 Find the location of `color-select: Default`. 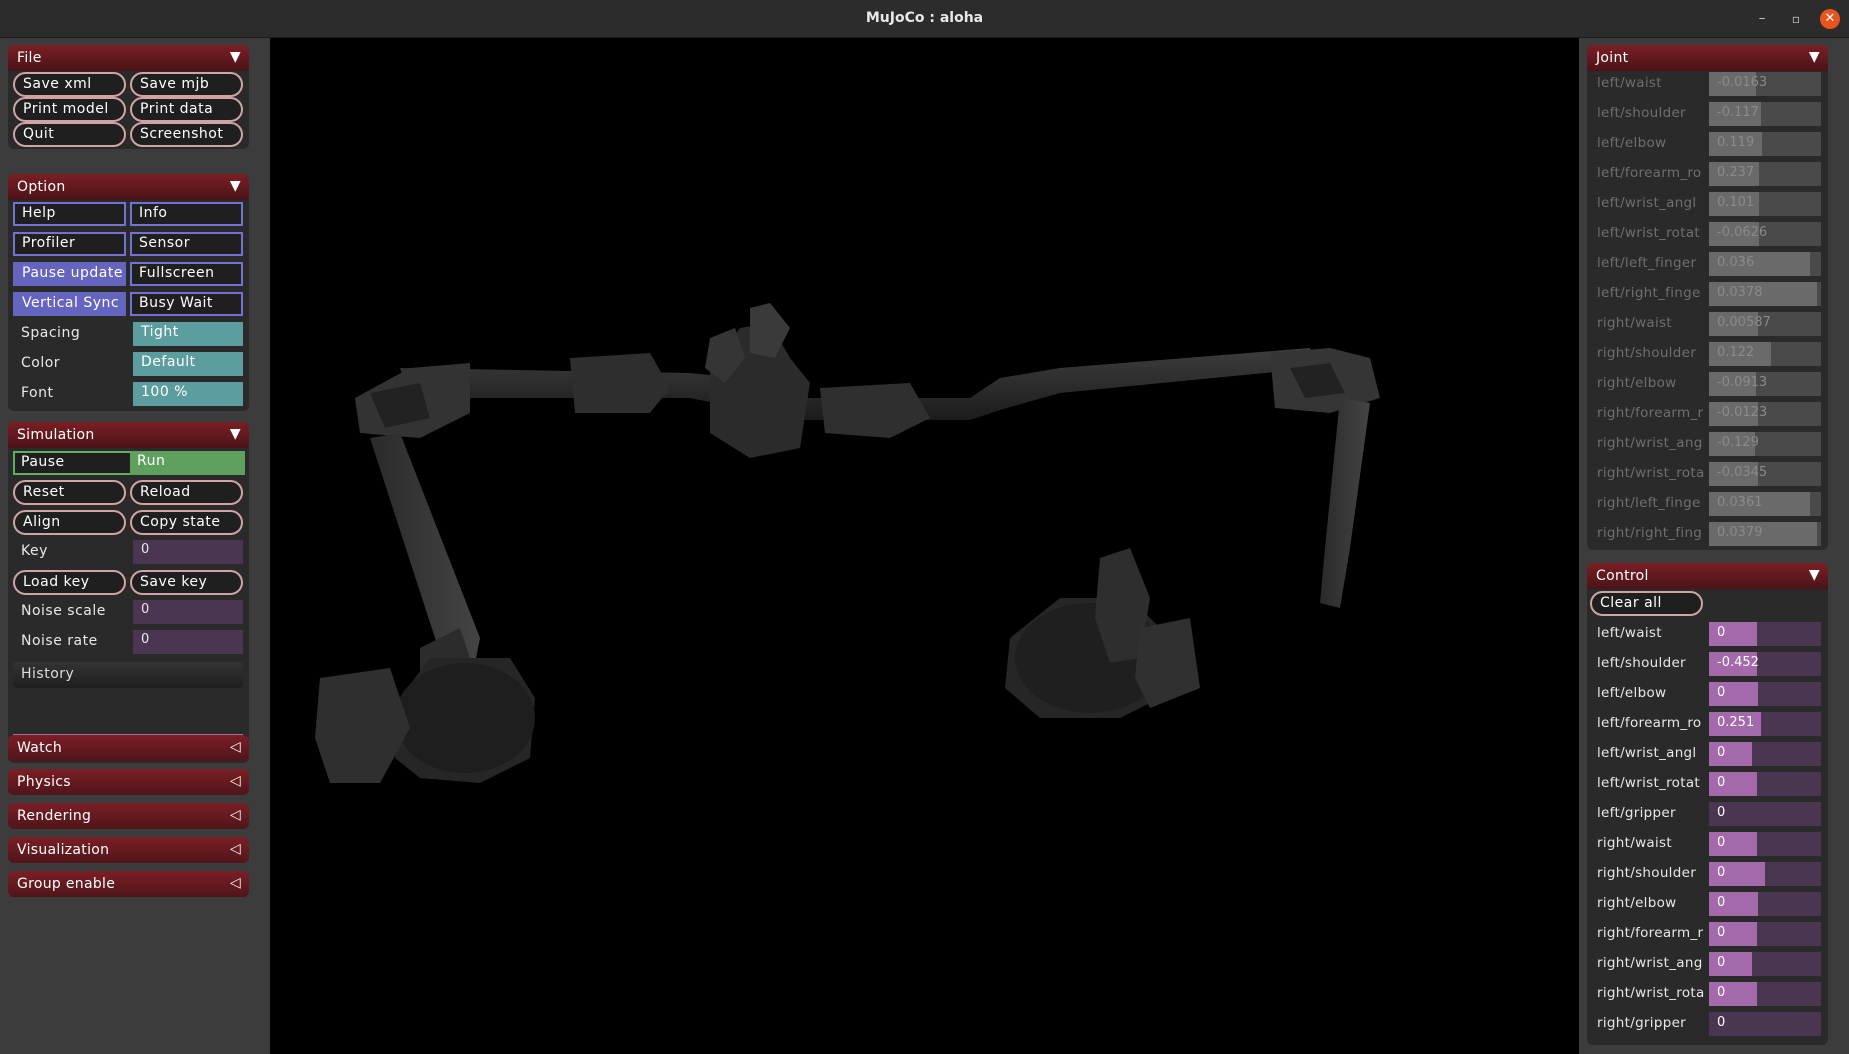

color-select: Default is located at coordinates (188, 364).